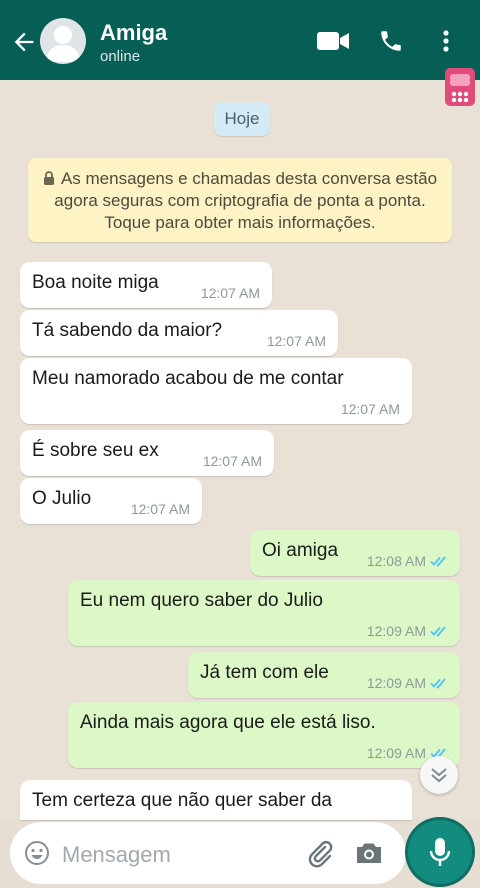 Image resolution: width=480 pixels, height=888 pixels. I want to click on message-incoming: Tem certeza que não quer saber da, so click(216, 800).